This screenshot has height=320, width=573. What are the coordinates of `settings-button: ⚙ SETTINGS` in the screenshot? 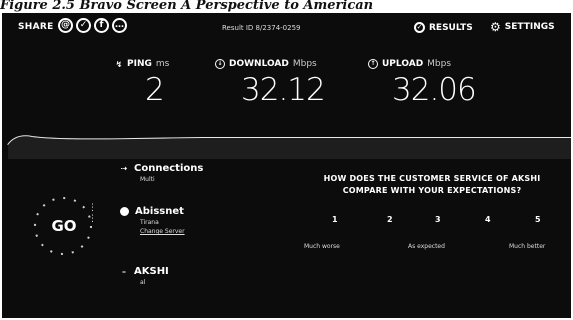 It's located at (522, 27).